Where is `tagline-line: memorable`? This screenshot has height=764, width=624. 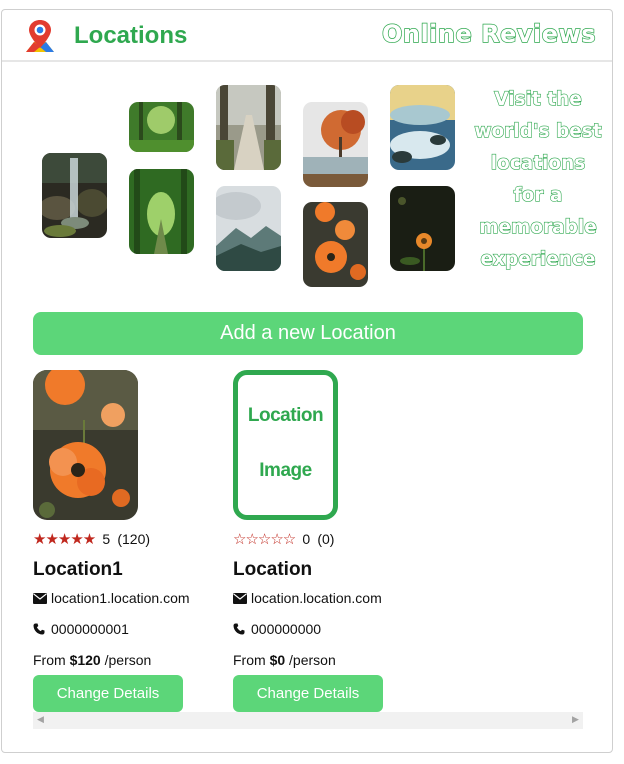 tagline-line: memorable is located at coordinates (538, 227).